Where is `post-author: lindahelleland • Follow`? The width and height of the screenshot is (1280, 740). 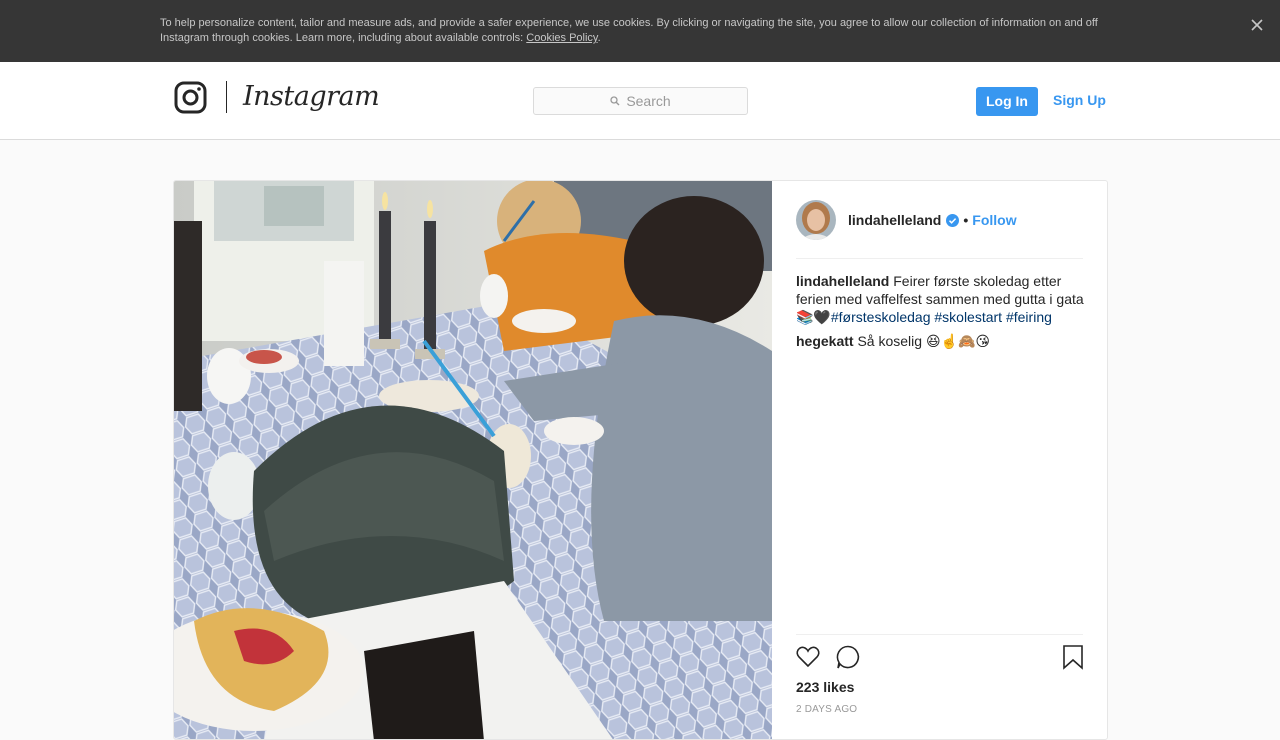 post-author: lindahelleland • Follow is located at coordinates (940, 220).